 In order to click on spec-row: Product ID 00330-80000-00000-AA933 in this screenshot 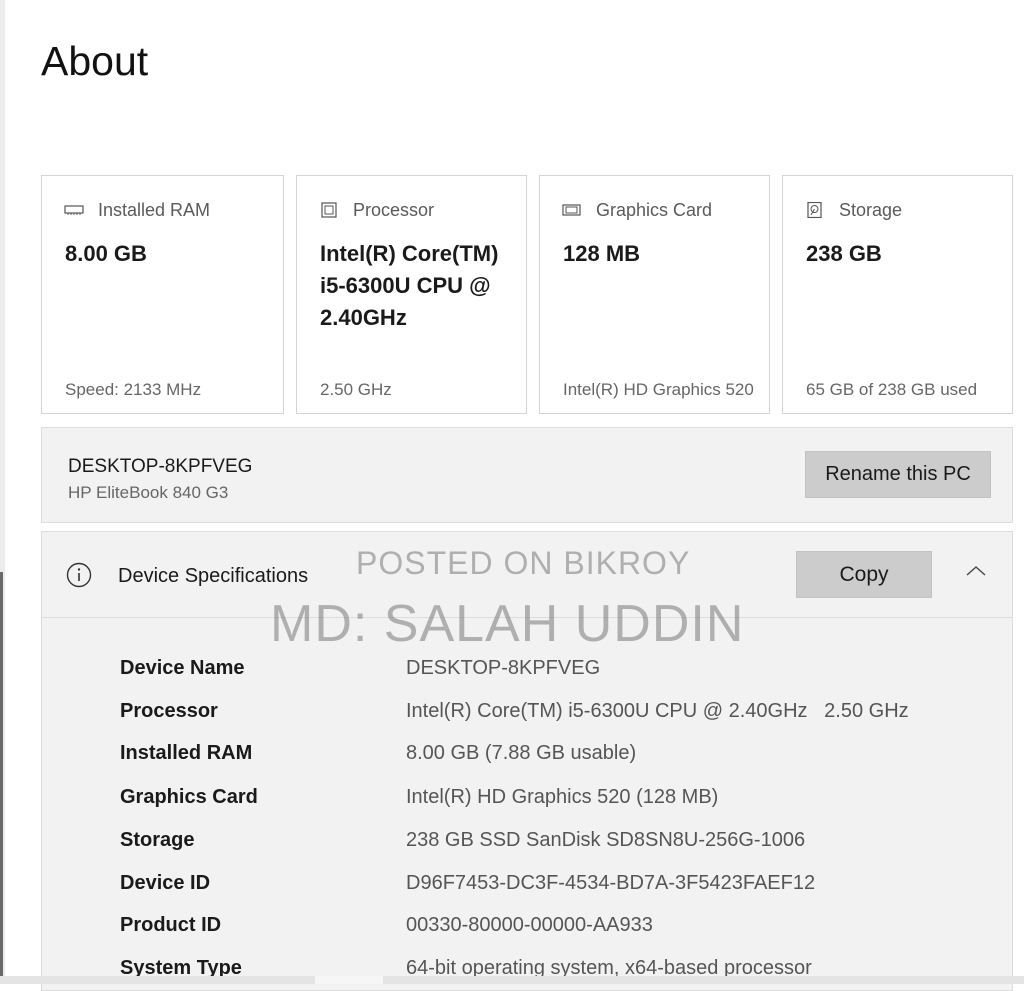, I will do `click(527, 929)`.